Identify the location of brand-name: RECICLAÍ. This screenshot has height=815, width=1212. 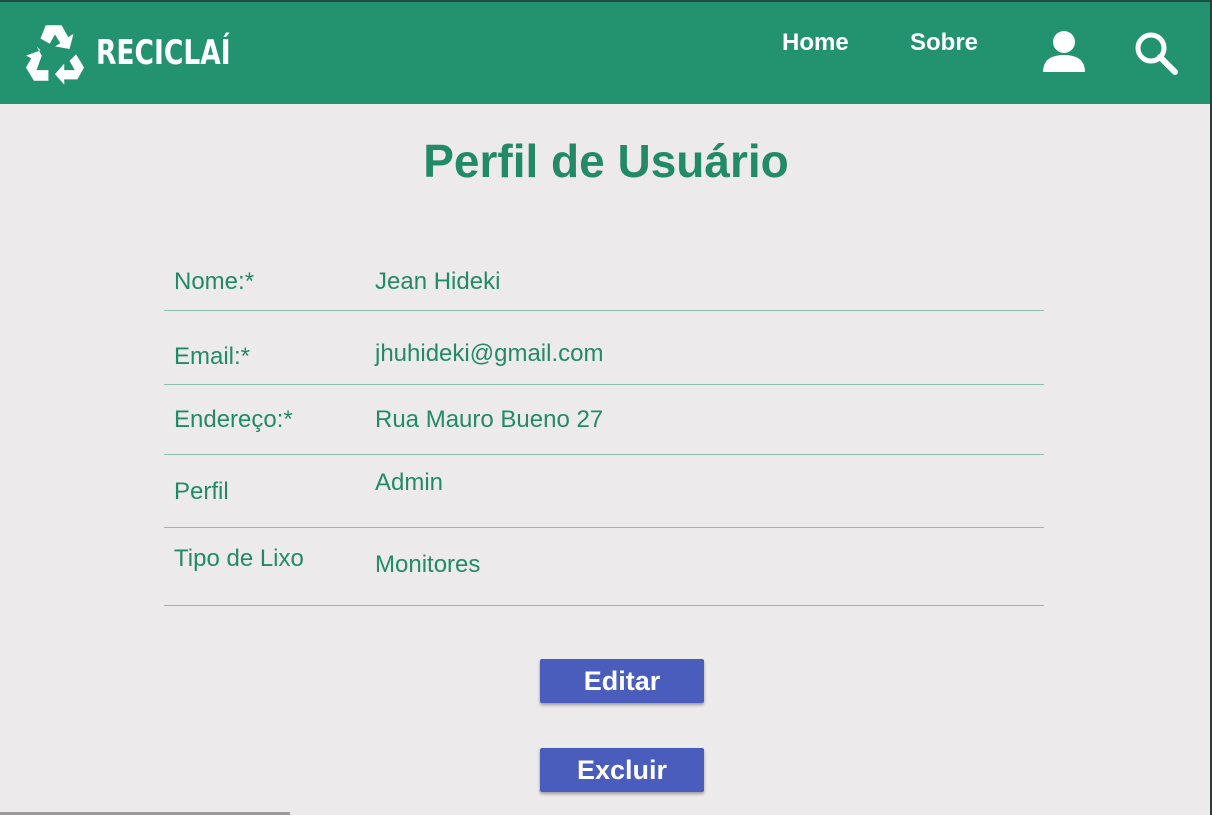
(163, 53).